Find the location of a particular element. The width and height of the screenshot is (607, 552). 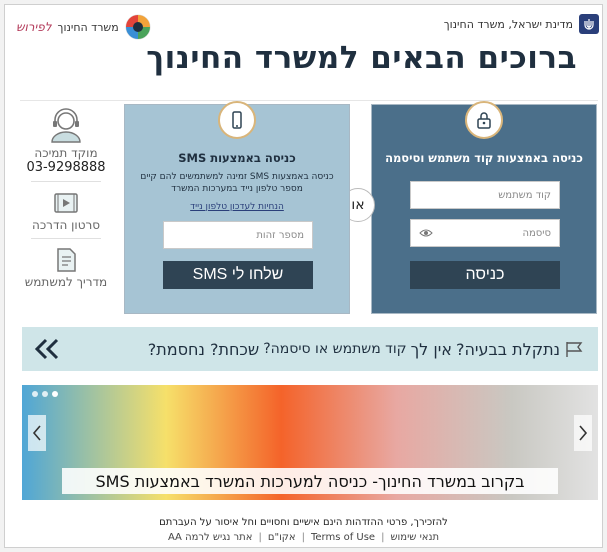

login-sms-title: כניסה באמצעות SMS is located at coordinates (237, 158).